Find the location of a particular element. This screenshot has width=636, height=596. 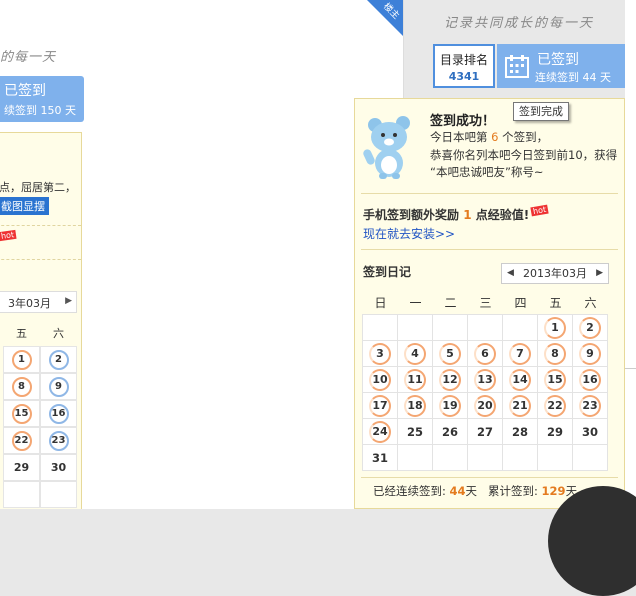

calendar-day: 20 is located at coordinates (485, 405).